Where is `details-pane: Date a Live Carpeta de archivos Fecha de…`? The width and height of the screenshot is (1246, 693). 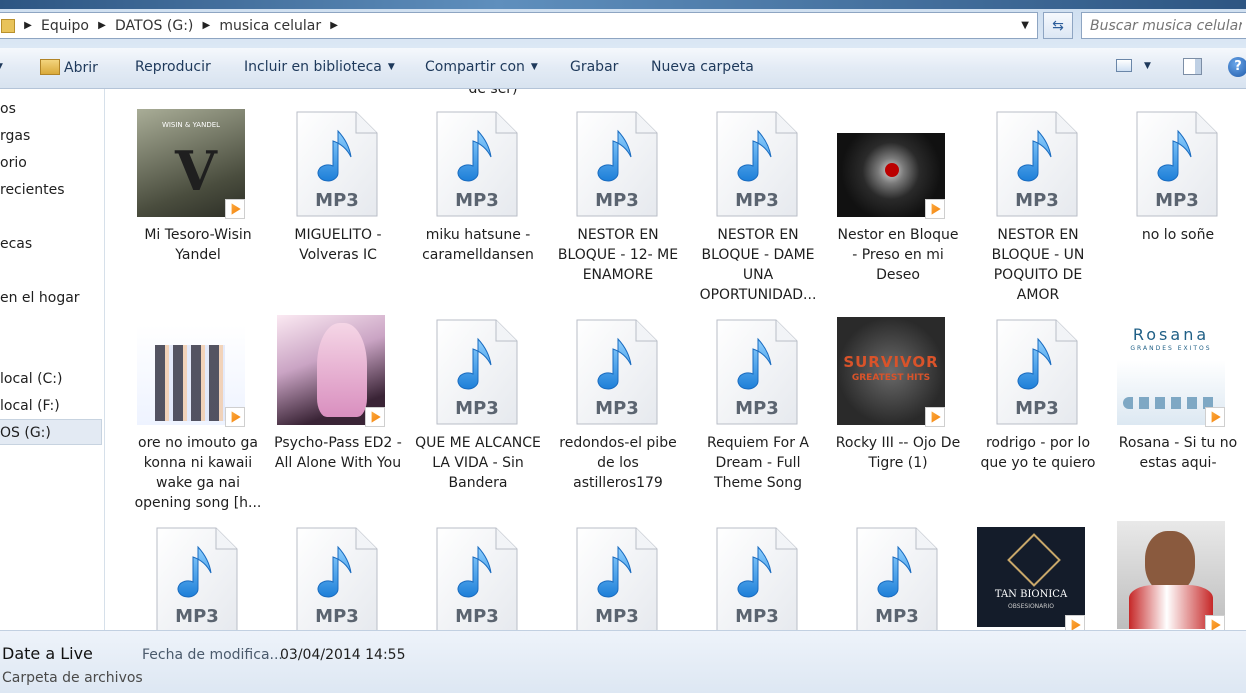
details-pane: Date a Live Carpeta de archivos Fecha de… is located at coordinates (623, 661).